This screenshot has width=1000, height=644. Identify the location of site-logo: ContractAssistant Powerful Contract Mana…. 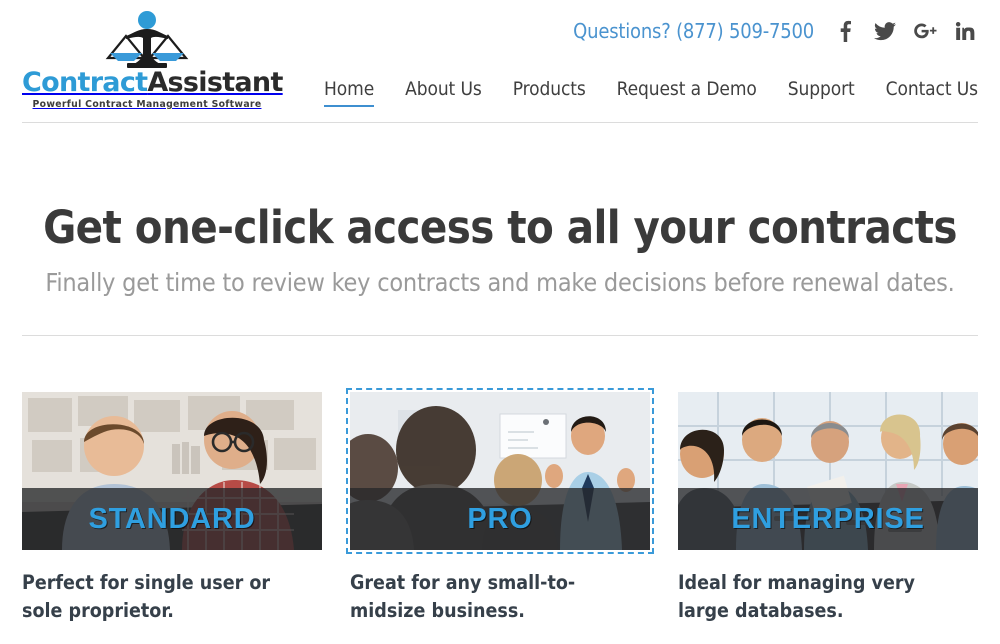
(152, 59).